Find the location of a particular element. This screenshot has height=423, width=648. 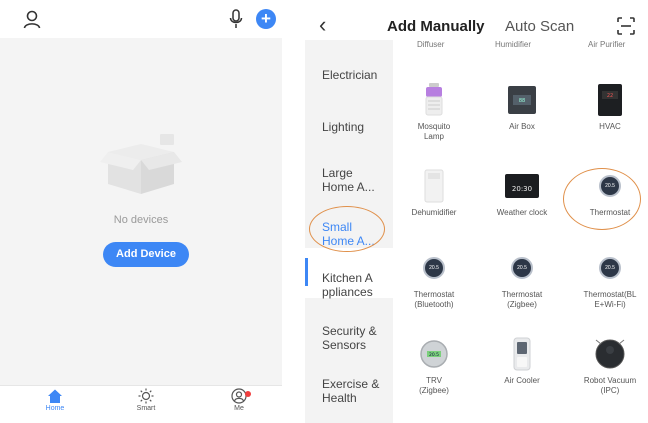

tab-me-label: Me is located at coordinates (239, 408).